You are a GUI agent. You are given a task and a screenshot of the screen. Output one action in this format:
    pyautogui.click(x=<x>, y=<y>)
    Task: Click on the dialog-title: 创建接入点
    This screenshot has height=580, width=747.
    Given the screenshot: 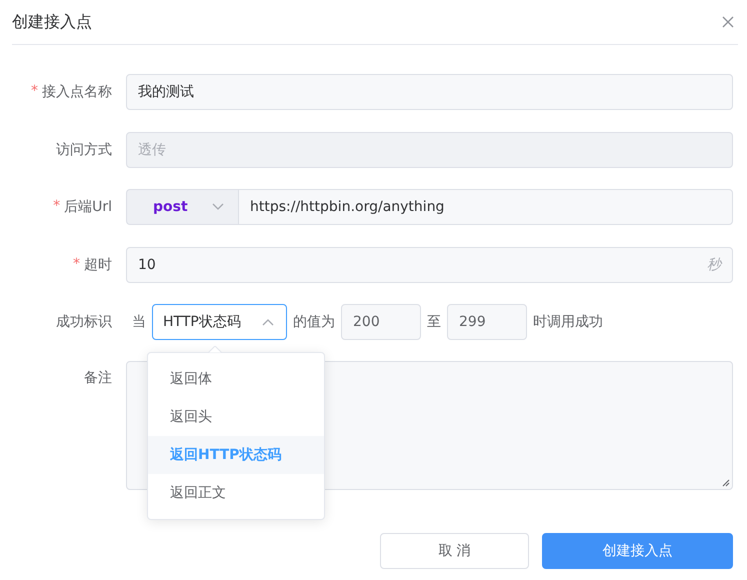 What is the action you would take?
    pyautogui.click(x=52, y=22)
    